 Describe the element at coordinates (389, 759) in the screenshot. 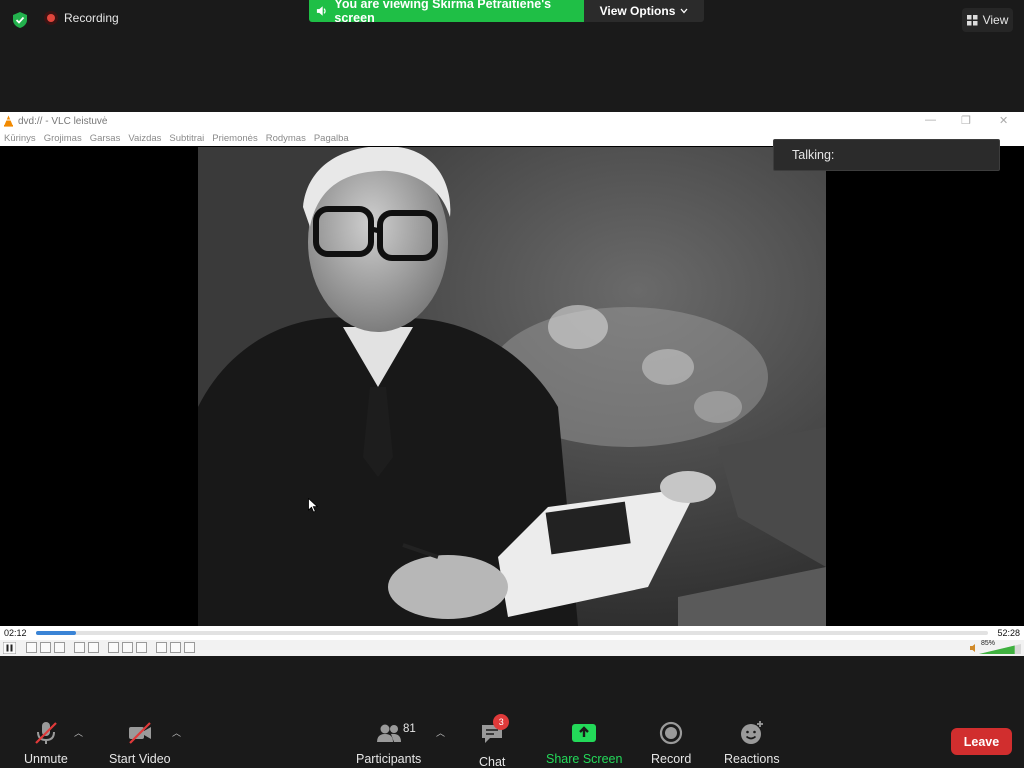

I see `participants-label: Participants` at that location.